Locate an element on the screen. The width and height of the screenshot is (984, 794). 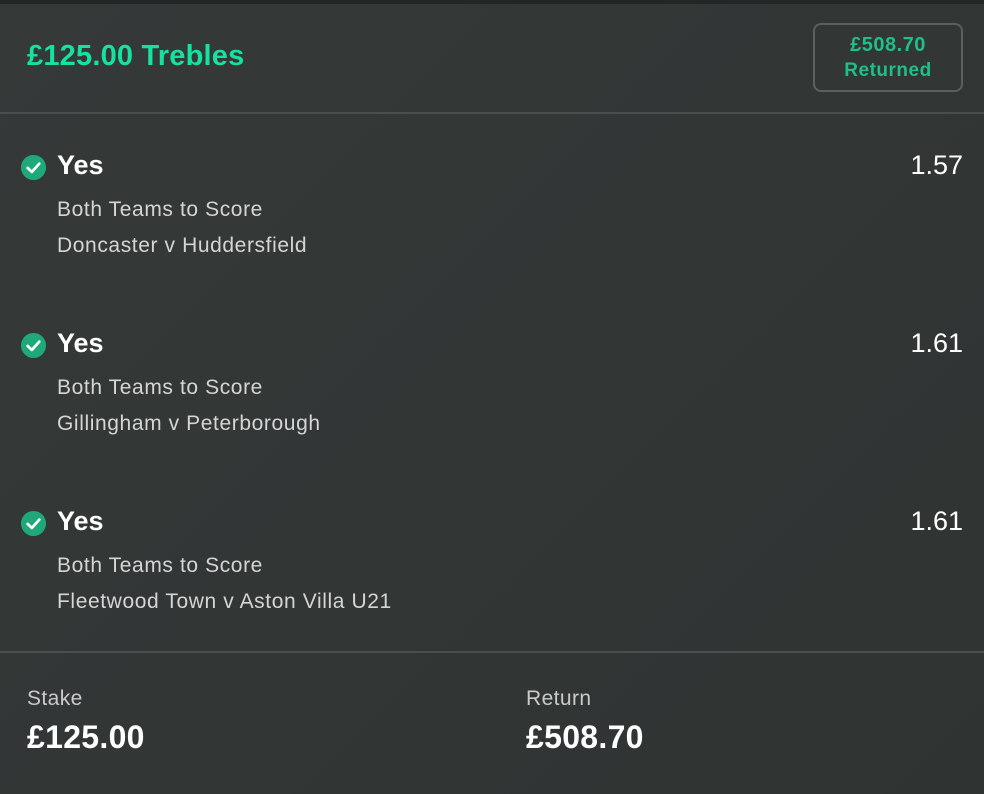
selection-event: Doncaster v Huddersfield is located at coordinates (182, 245).